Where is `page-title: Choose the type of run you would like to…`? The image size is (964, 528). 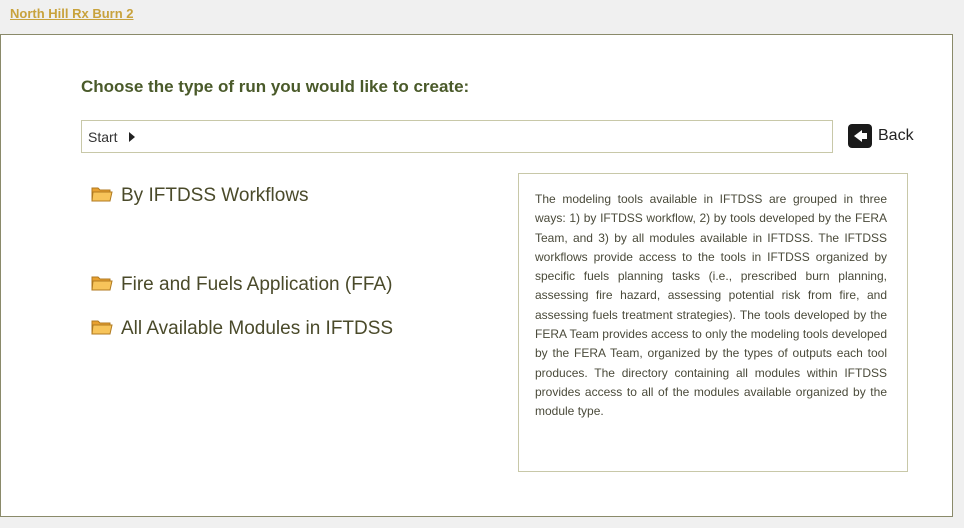
page-title: Choose the type of run you would like to… is located at coordinates (275, 86).